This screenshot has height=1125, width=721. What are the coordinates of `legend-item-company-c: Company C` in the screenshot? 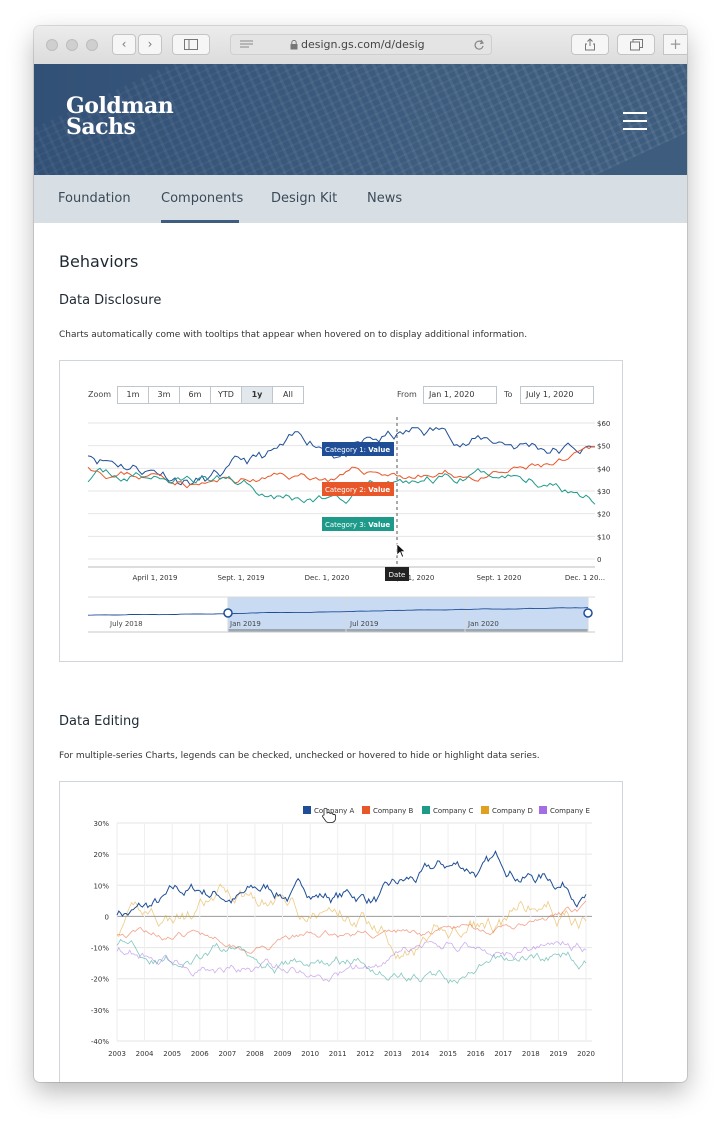 It's located at (448, 810).